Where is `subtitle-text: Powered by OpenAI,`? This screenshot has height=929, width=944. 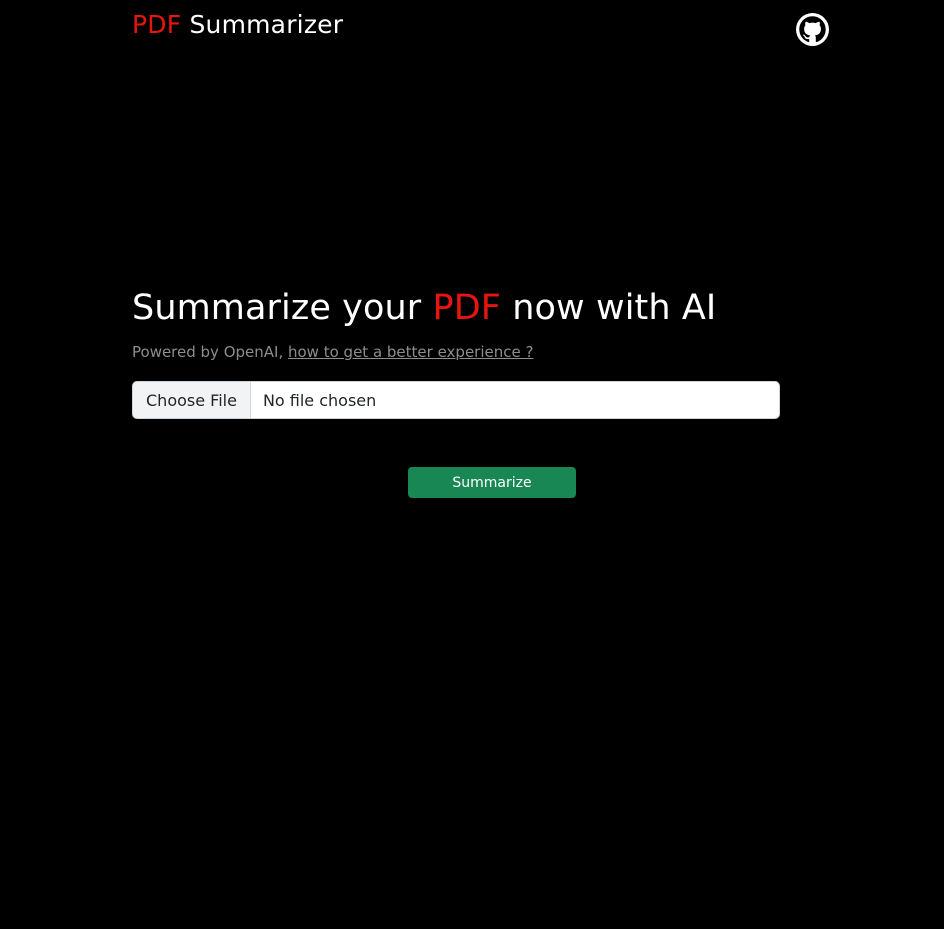 subtitle-text: Powered by OpenAI, is located at coordinates (210, 352).